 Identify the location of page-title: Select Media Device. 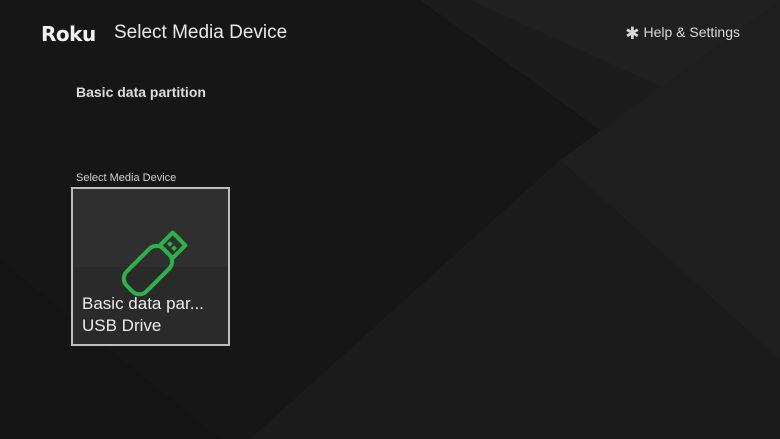
(201, 32).